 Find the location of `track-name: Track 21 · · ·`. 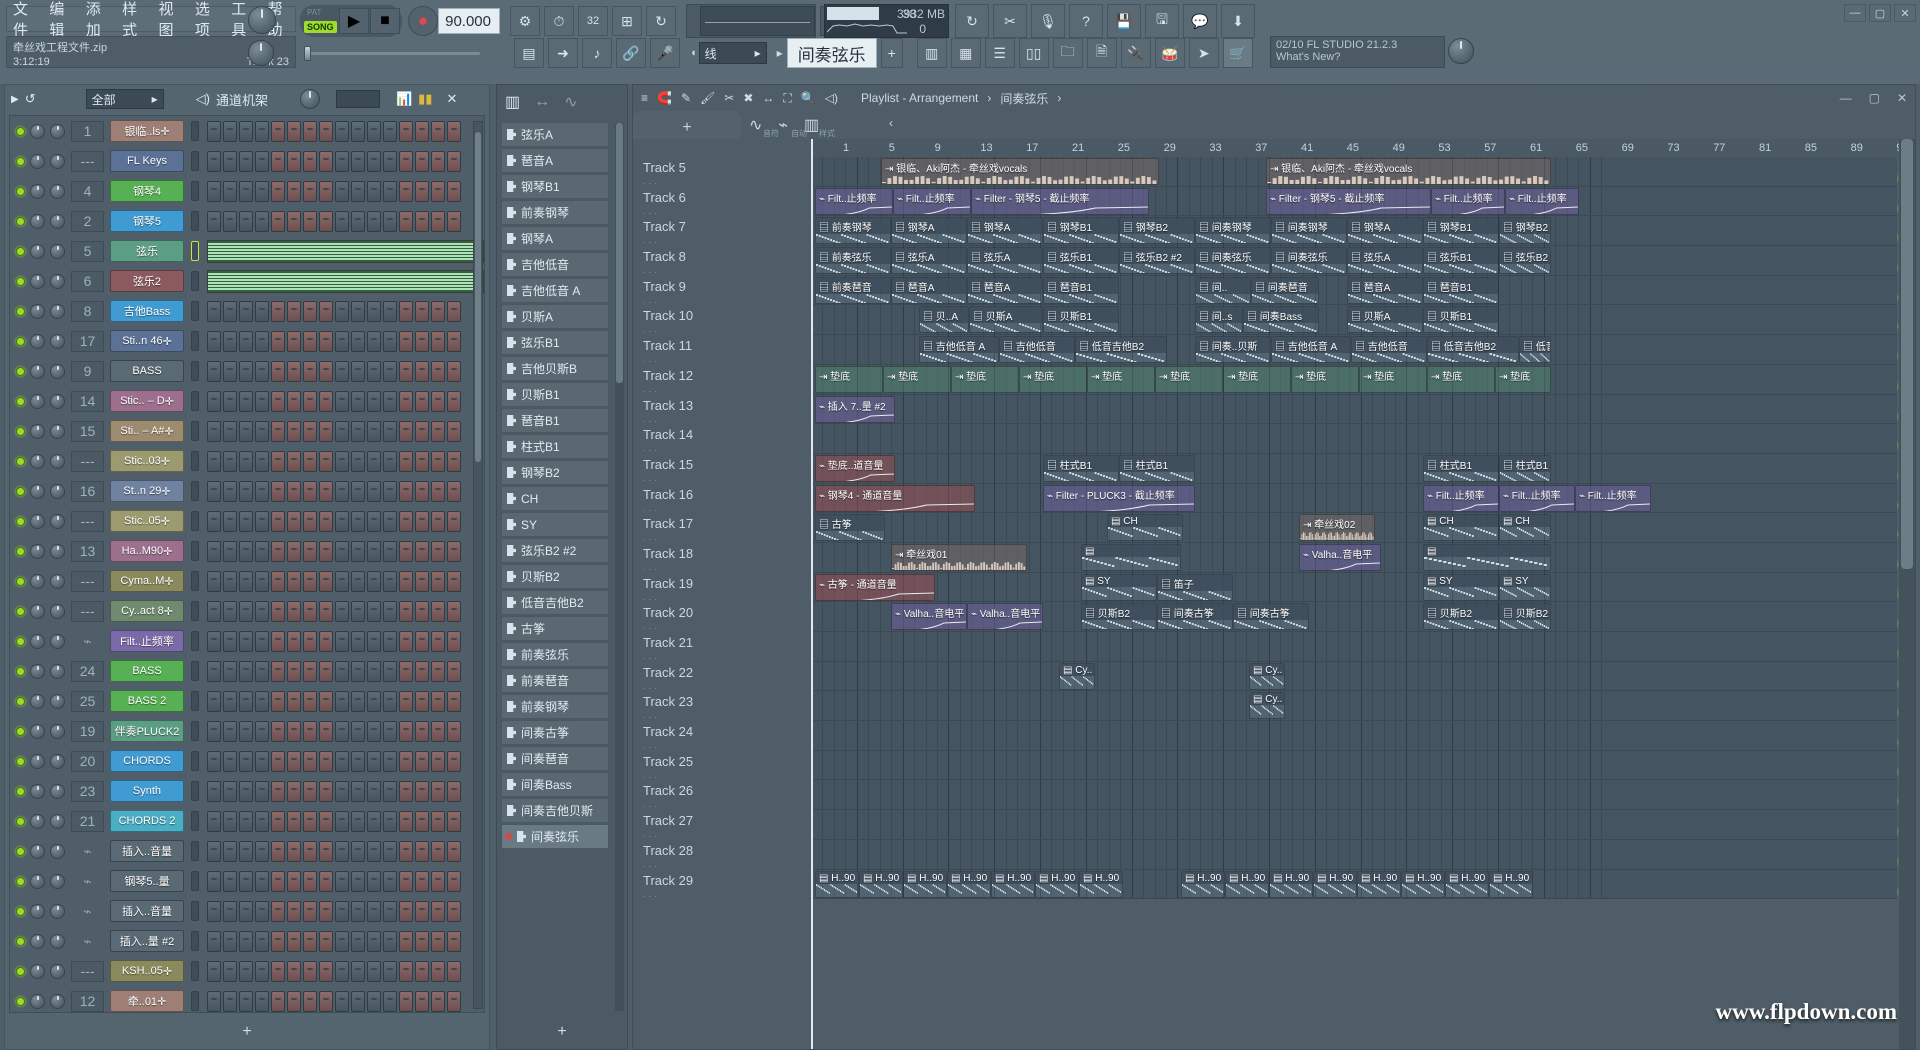

track-name: Track 21 · · · is located at coordinates (722, 647).